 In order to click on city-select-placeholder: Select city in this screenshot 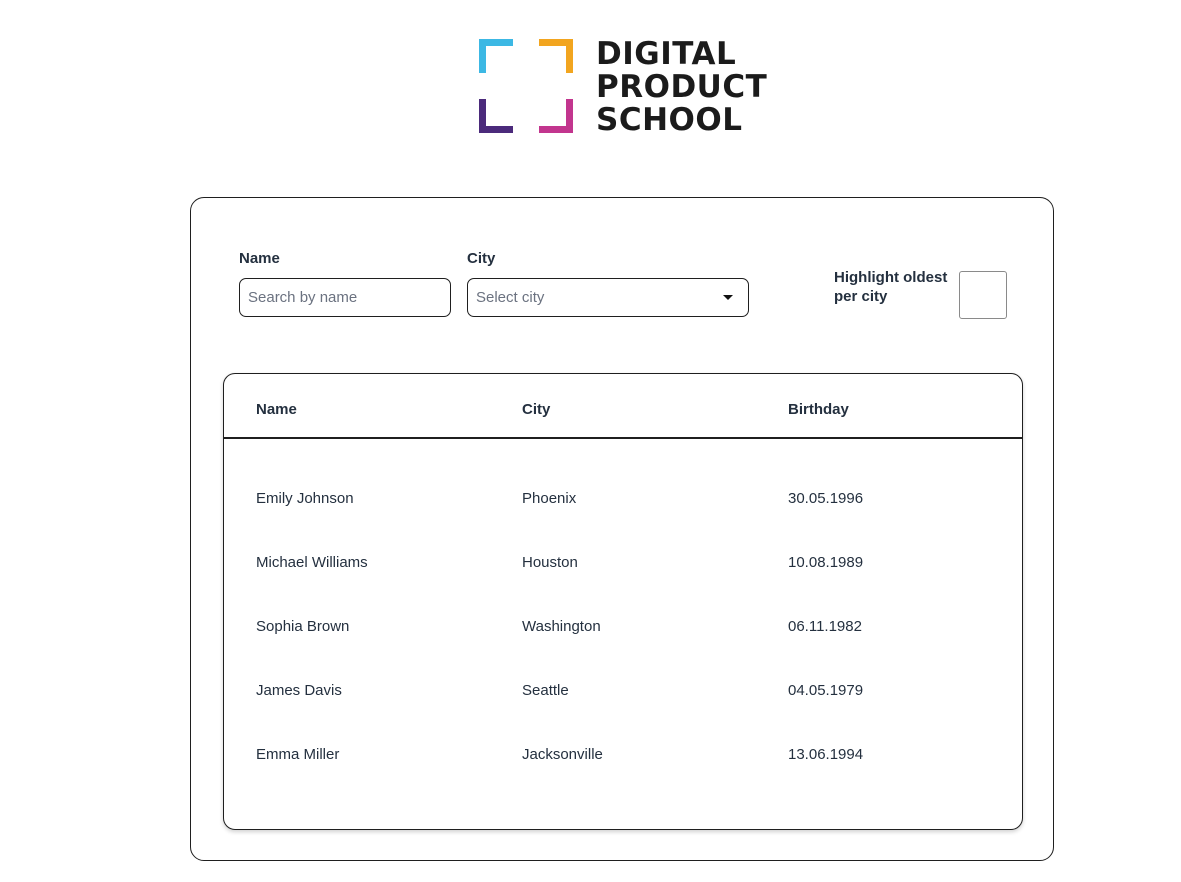, I will do `click(510, 297)`.